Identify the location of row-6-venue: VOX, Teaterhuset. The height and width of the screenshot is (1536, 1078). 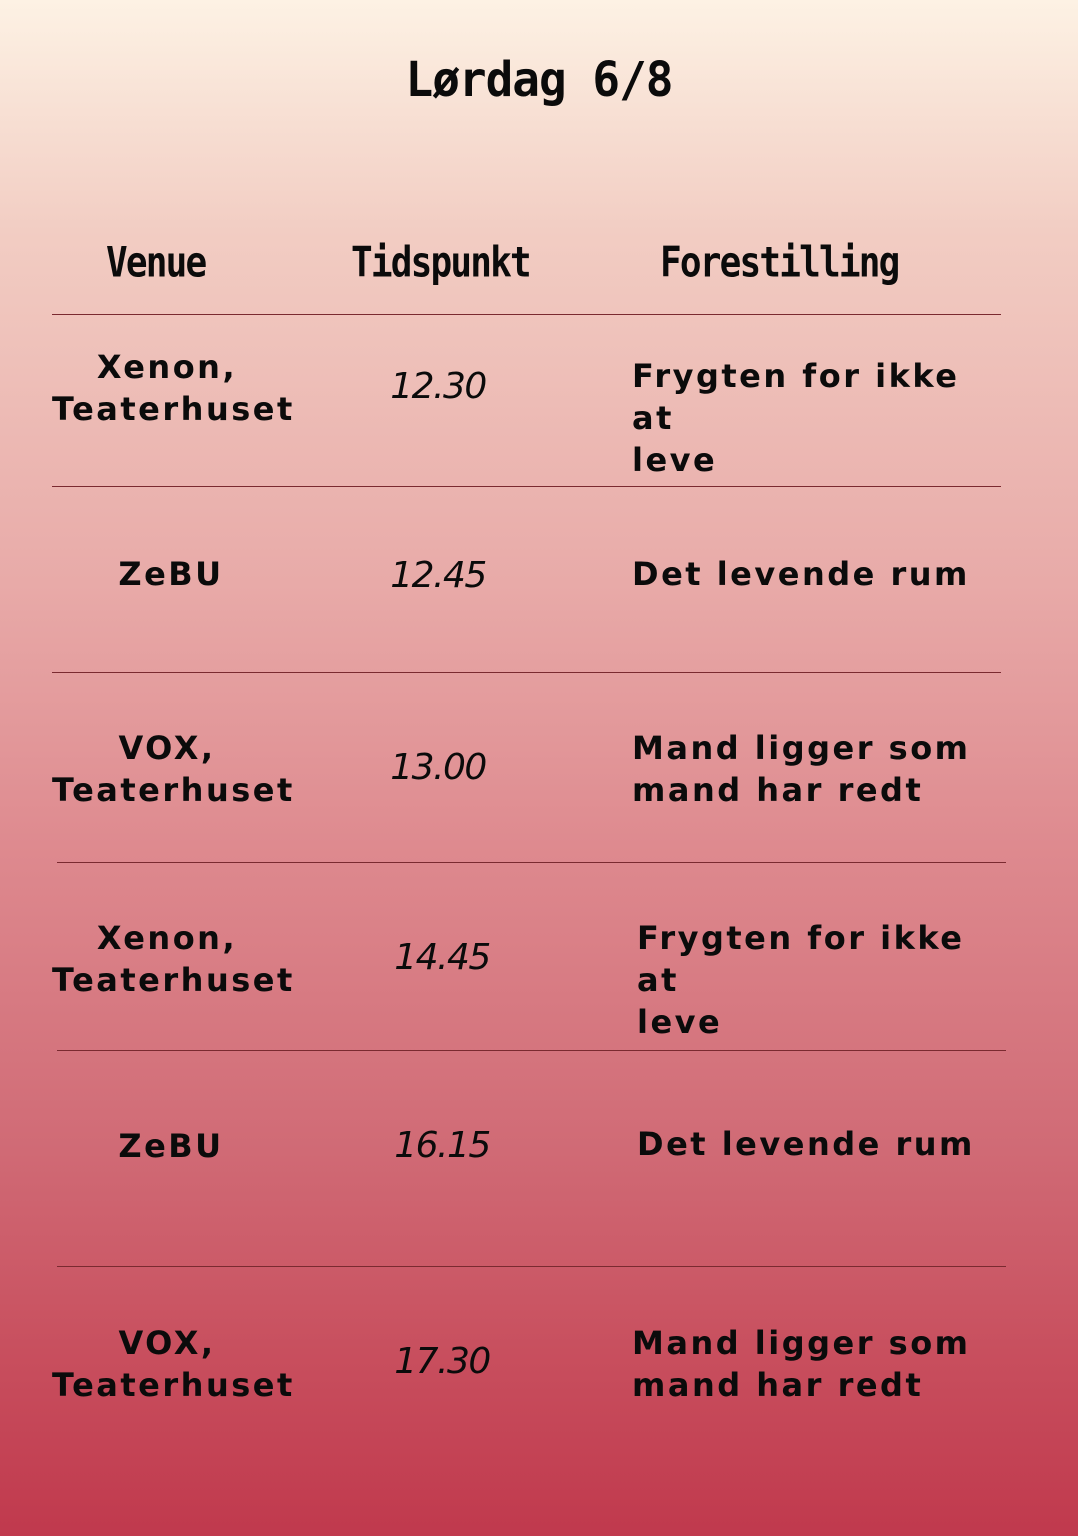
(173, 1364).